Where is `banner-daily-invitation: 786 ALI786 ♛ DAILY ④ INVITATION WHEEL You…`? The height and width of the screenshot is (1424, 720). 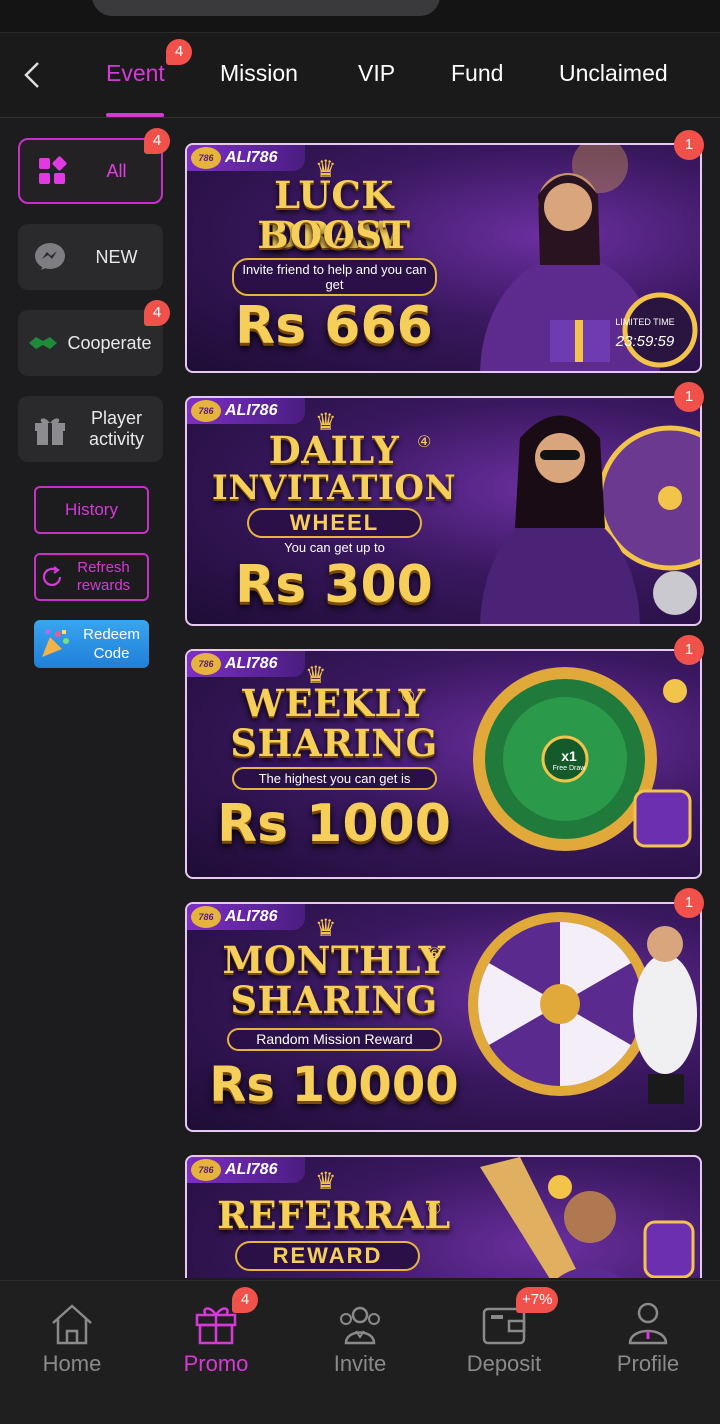
banner-daily-invitation: 786 ALI786 ♛ DAILY ④ INVITATION WHEEL You… is located at coordinates (443, 511).